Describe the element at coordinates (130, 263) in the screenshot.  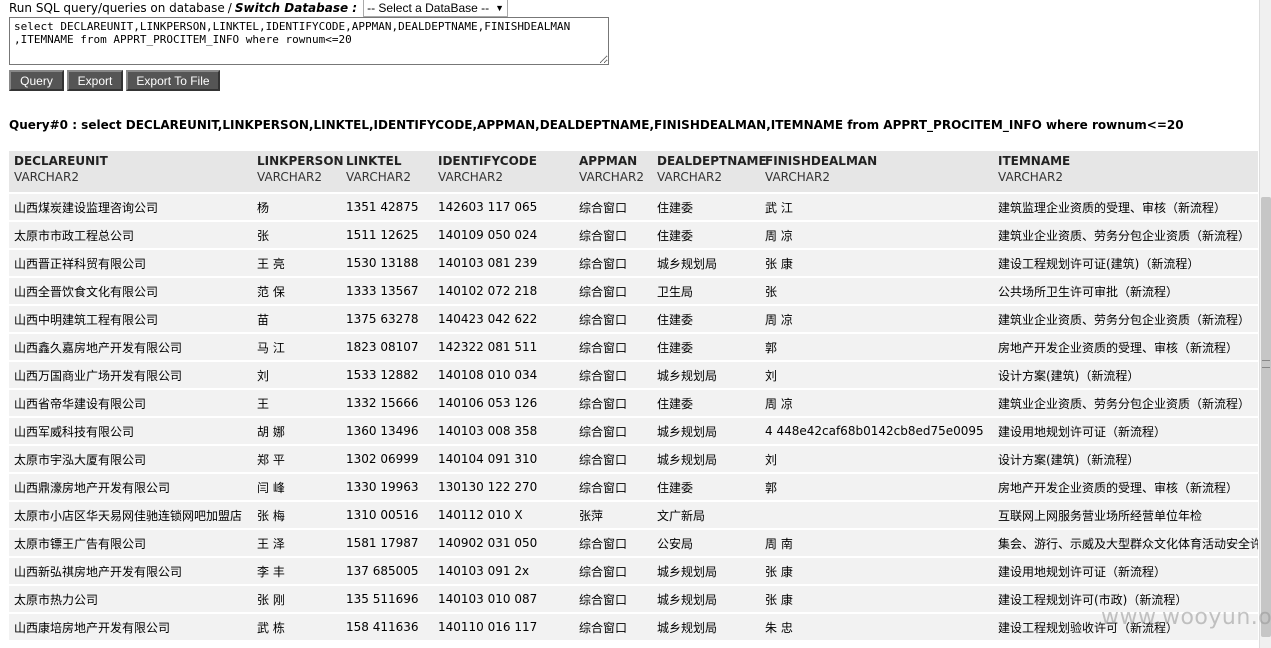
I see `table-cell-declareunit: 山西晋正祥科贸有限公司` at that location.